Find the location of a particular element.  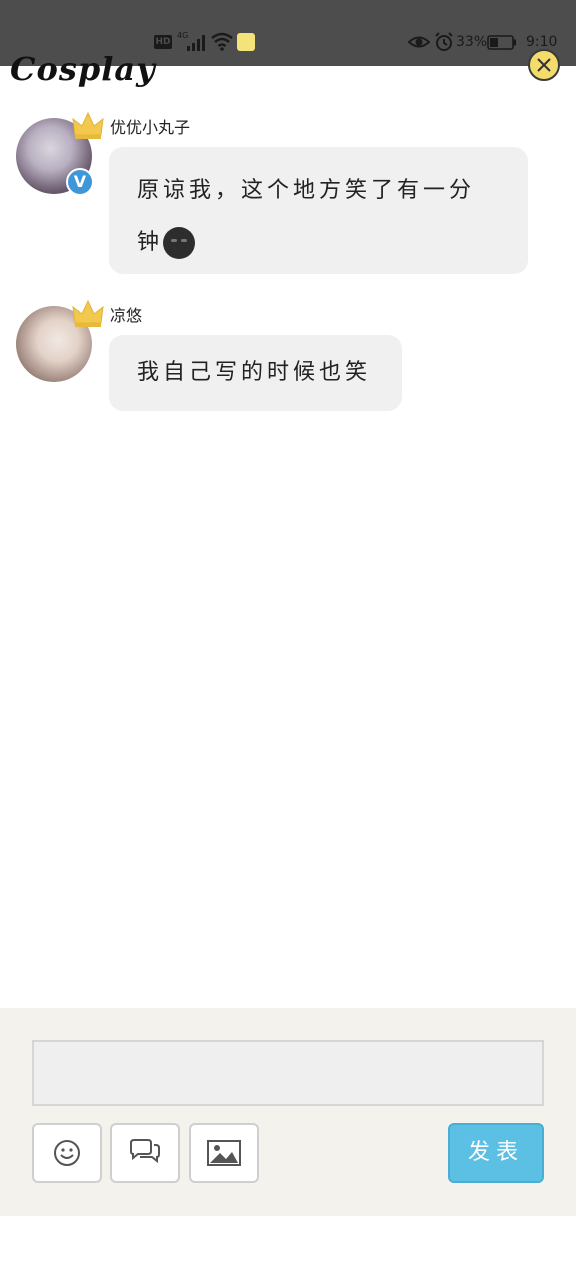

message-text: 我自己写的时候也笑 is located at coordinates (254, 372).